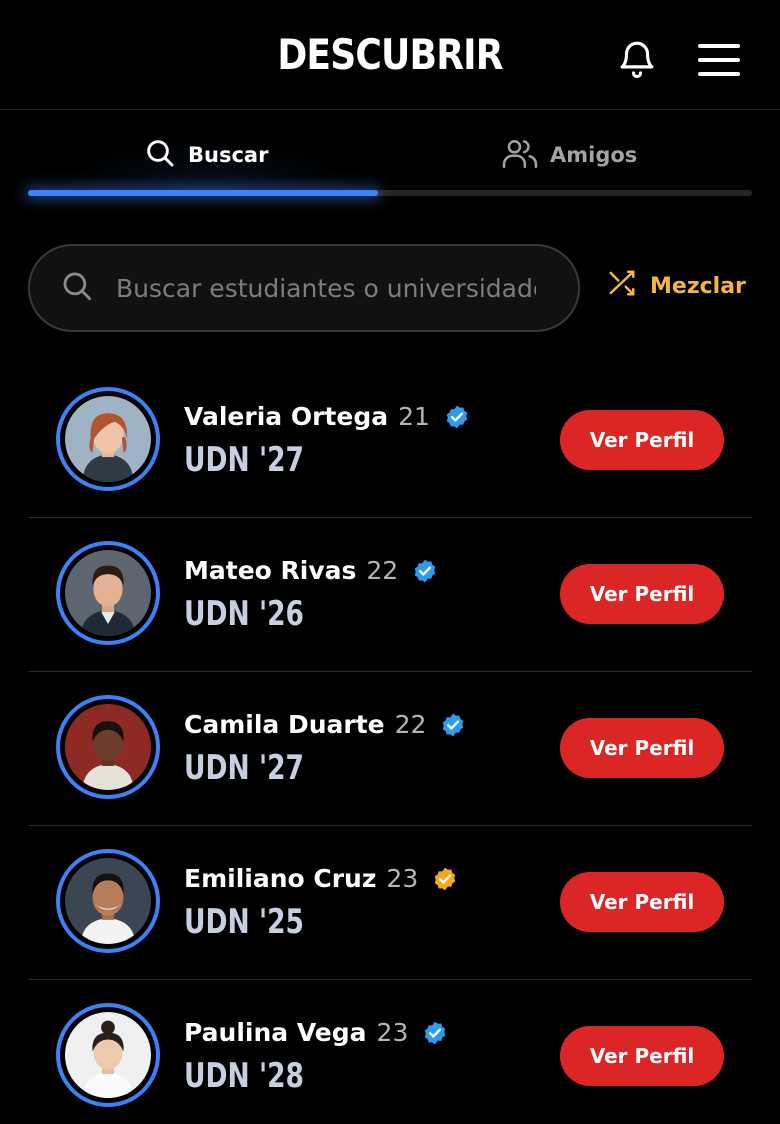 Image resolution: width=780 pixels, height=1124 pixels. Describe the element at coordinates (390, 441) in the screenshot. I see `student-row: Valeria Ortega 21 UDN '27 Ver Perfil` at that location.